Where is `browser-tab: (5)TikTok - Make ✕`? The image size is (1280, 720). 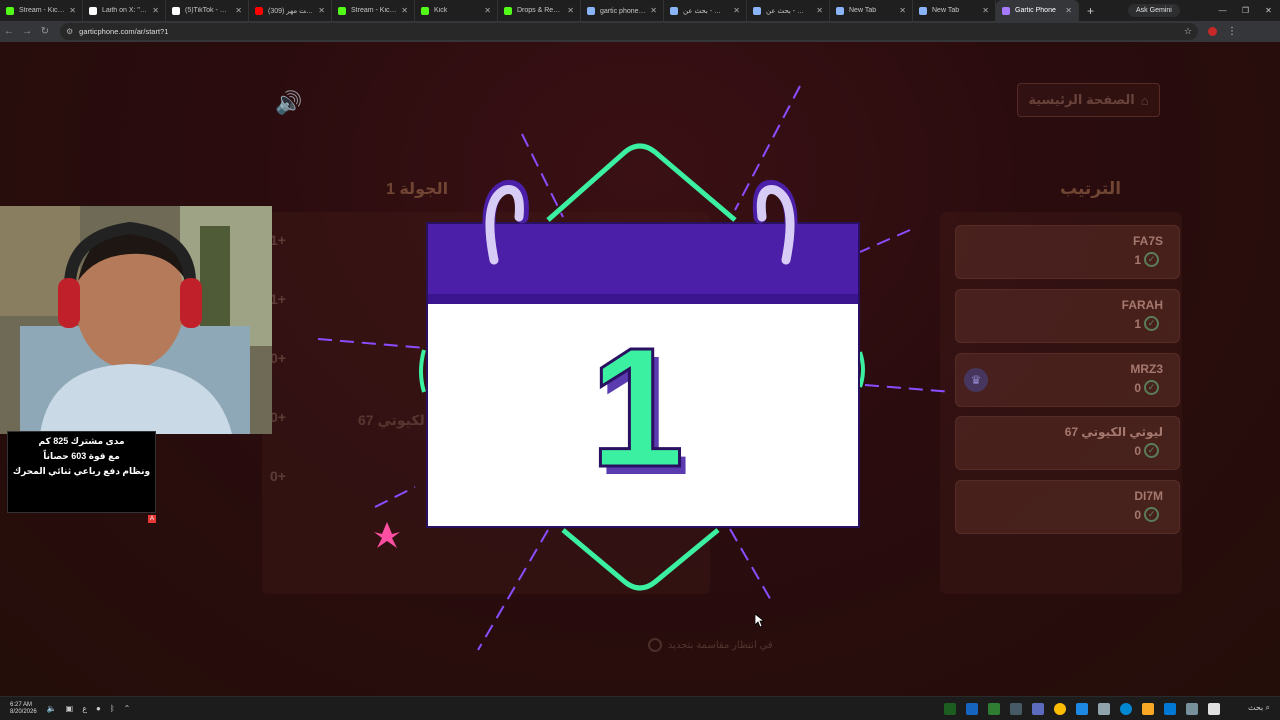 browser-tab: (5)TikTok - Make ✕ is located at coordinates (207, 10).